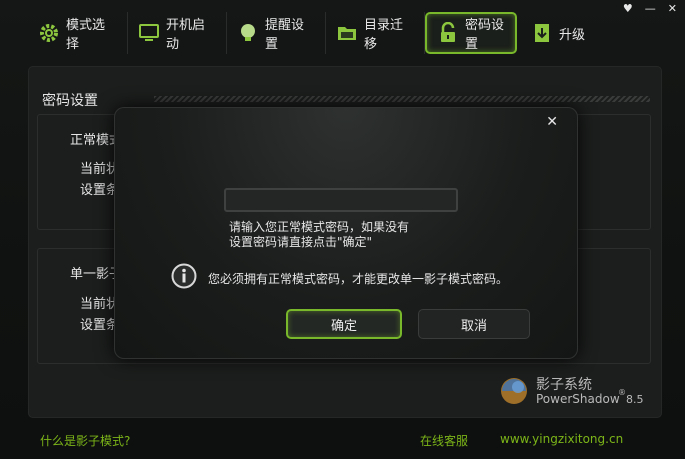 The image size is (685, 459). I want to click on info-icon, so click(184, 276).